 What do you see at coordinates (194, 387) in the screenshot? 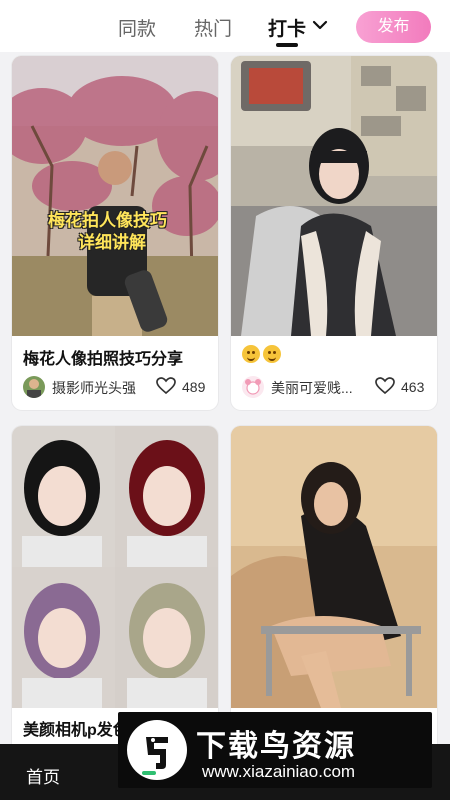
I see `like-count: 489` at bounding box center [194, 387].